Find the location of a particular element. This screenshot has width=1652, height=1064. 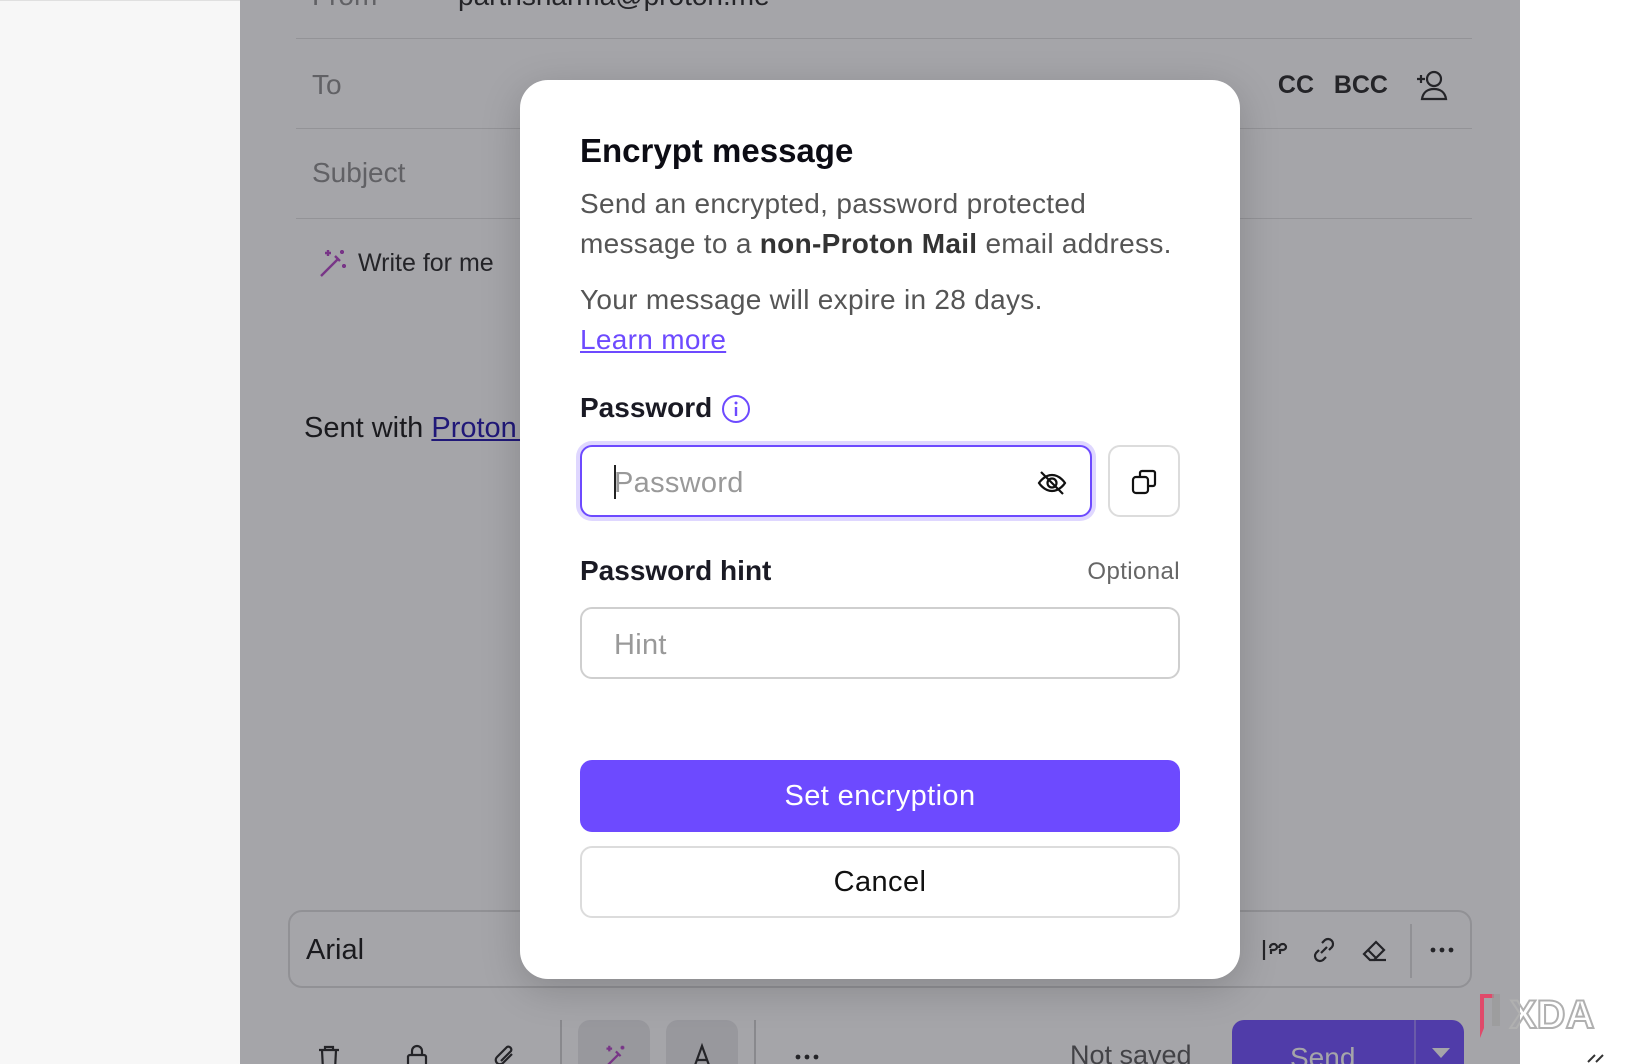

eye-slash-icon is located at coordinates (1052, 483).